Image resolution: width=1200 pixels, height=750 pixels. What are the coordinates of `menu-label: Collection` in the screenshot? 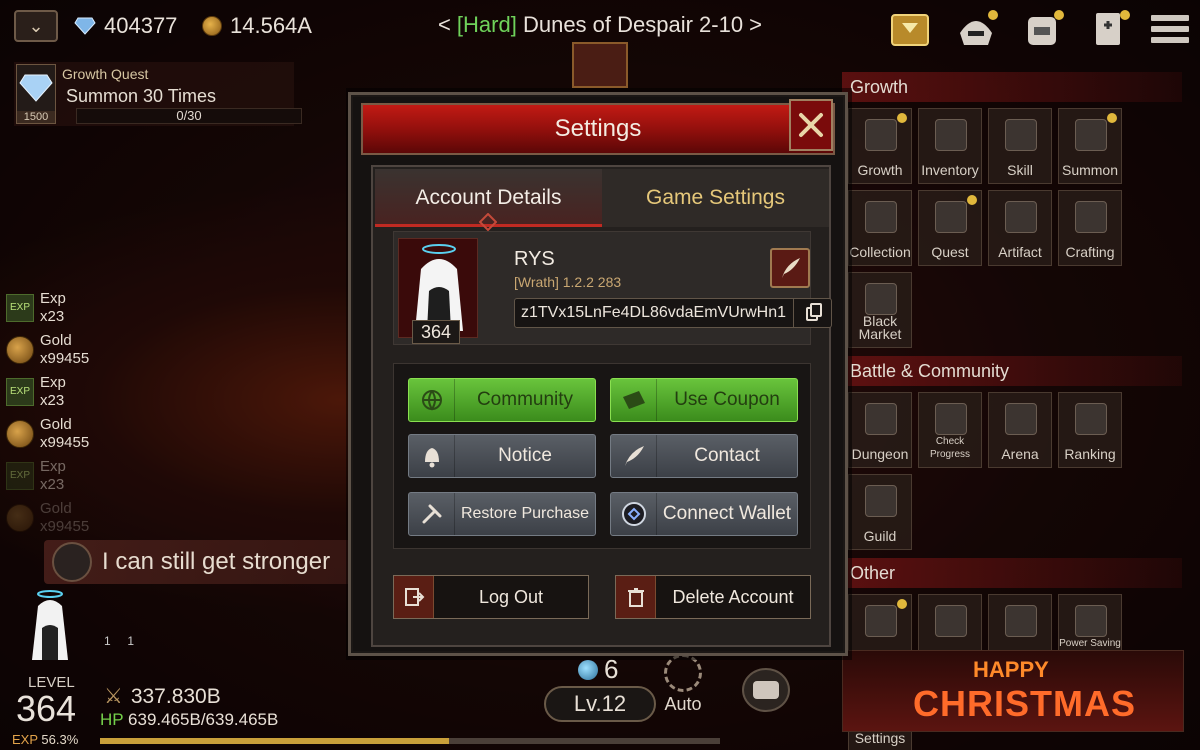 It's located at (880, 252).